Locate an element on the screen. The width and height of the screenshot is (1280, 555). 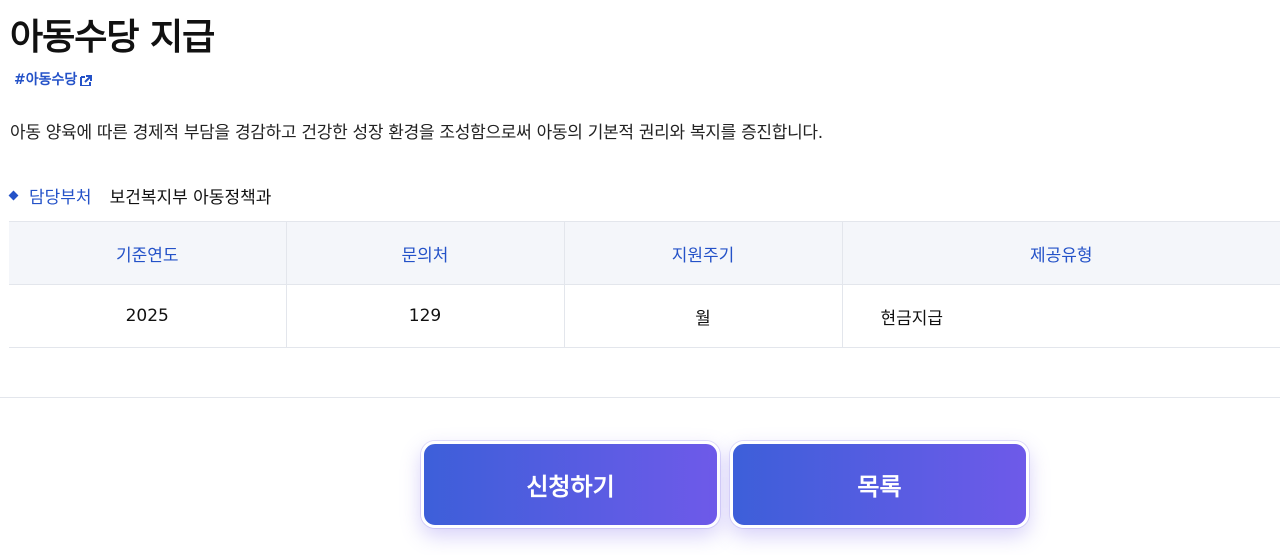
hashtag-link: #아동수당 is located at coordinates (53, 78).